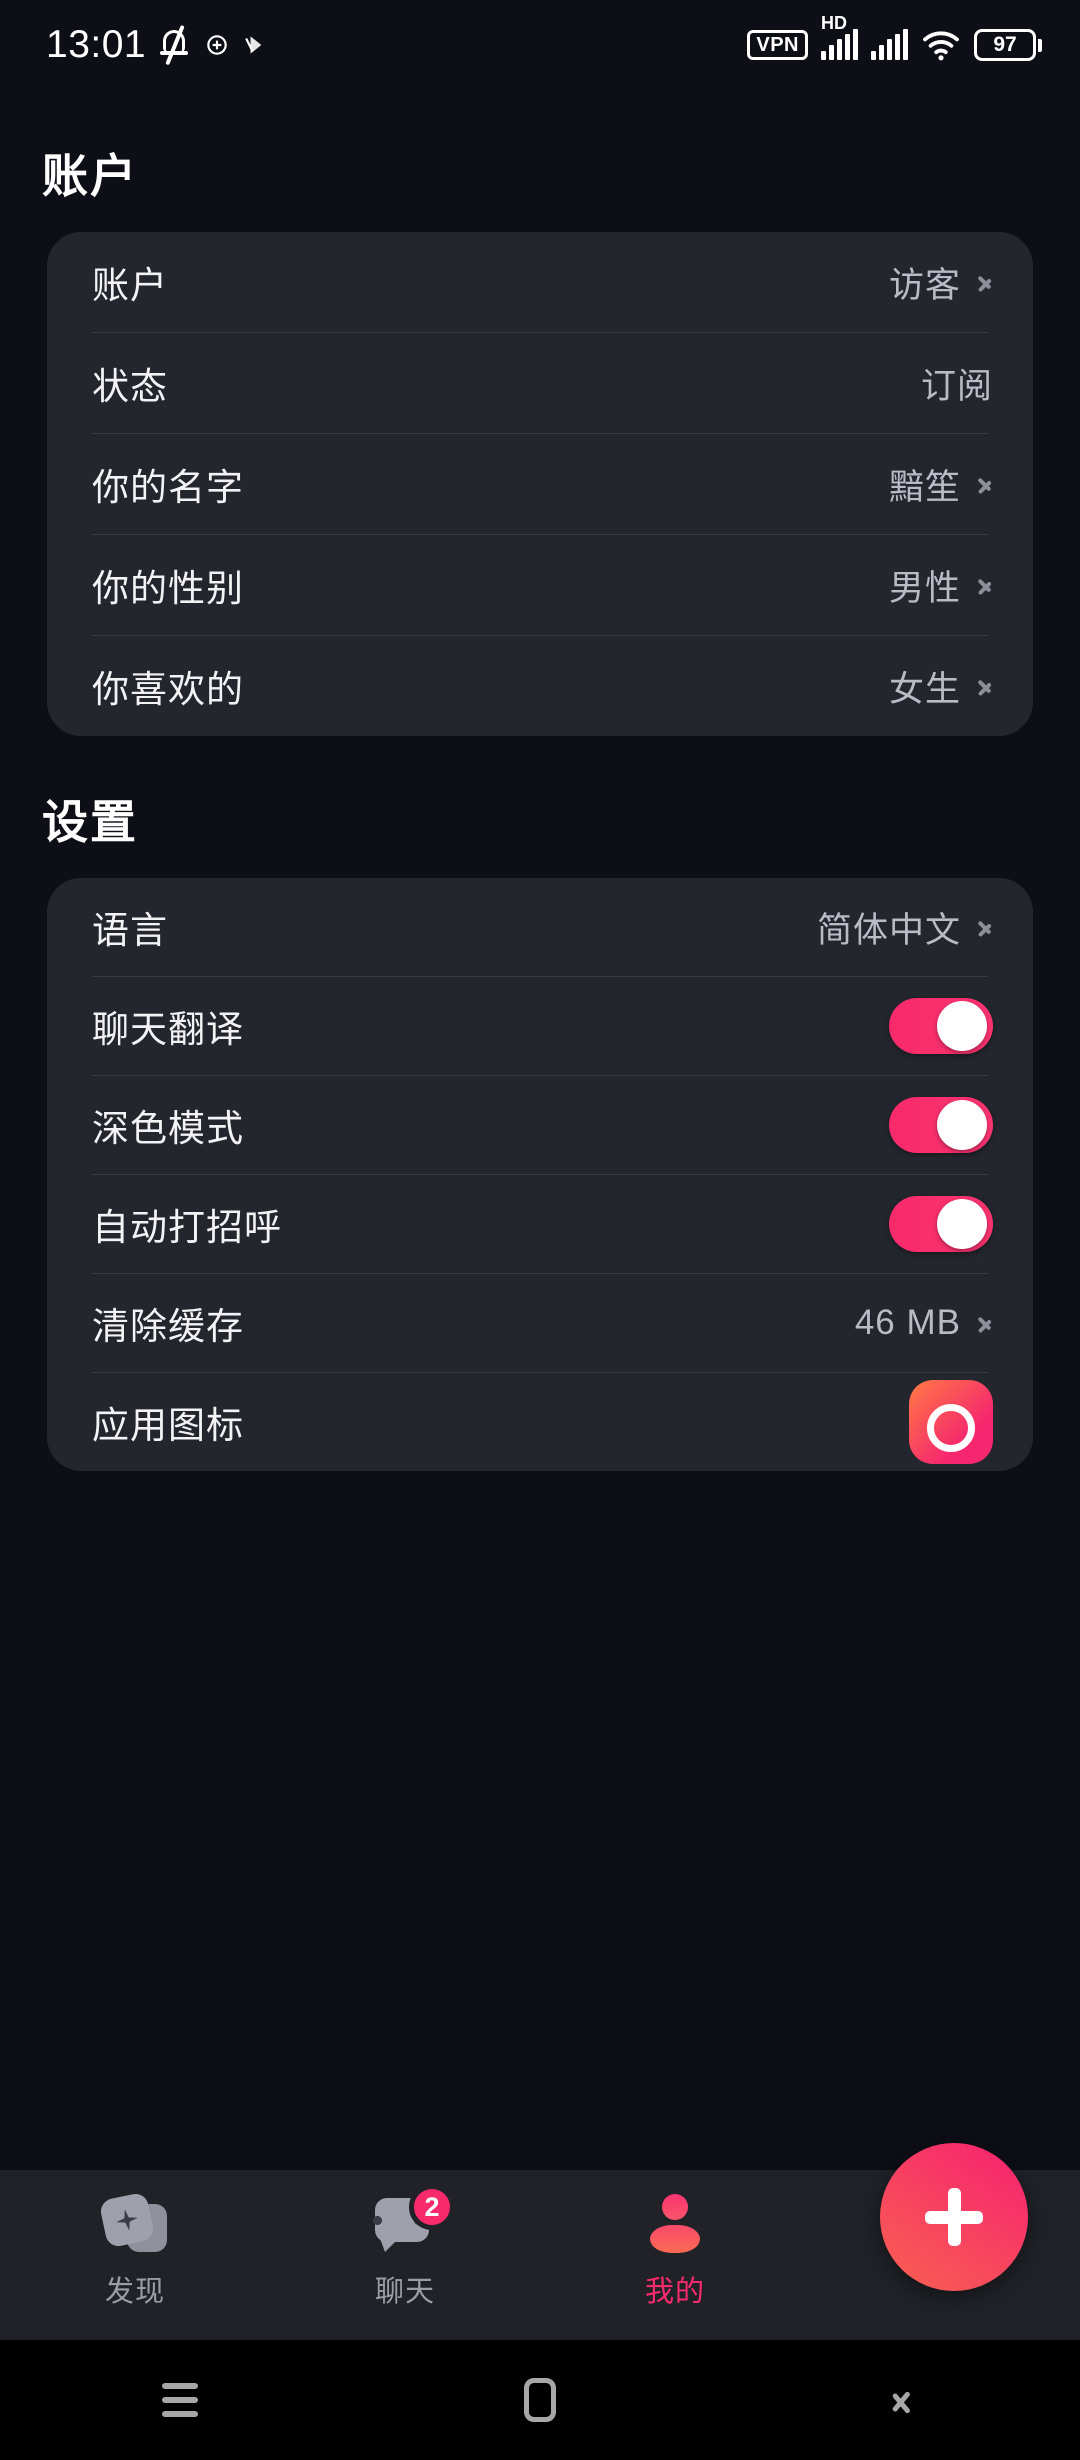 Image resolution: width=1080 pixels, height=2460 pixels. I want to click on app-icon-preview-icon, so click(951, 1422).